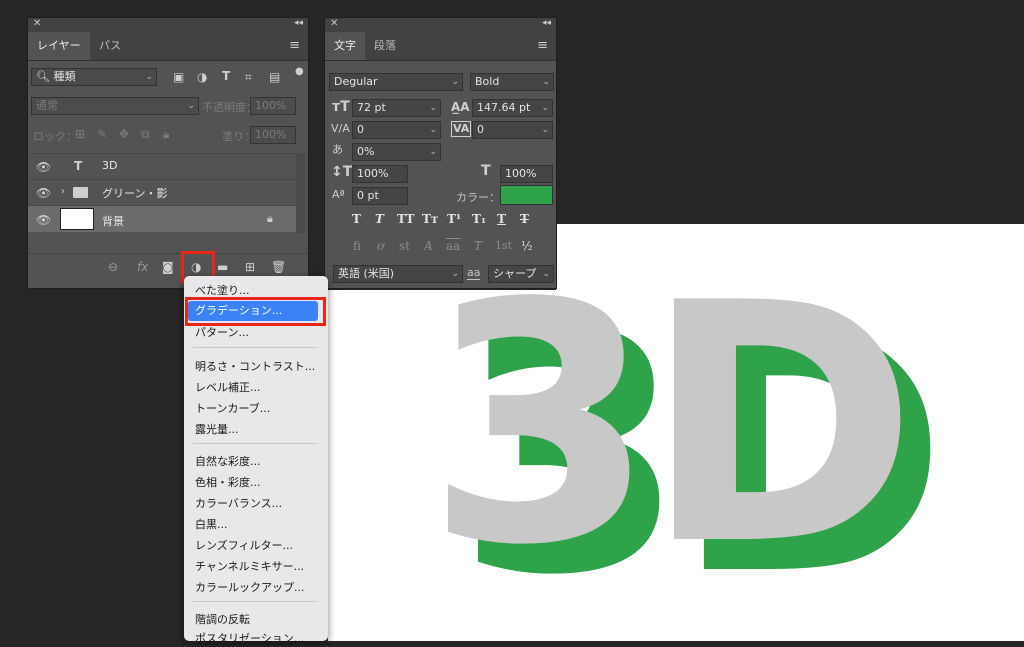 This screenshot has width=1024, height=647. Describe the element at coordinates (94, 77) in the screenshot. I see `layer-filter-select: 🔍︎ 種類 ⌄` at that location.